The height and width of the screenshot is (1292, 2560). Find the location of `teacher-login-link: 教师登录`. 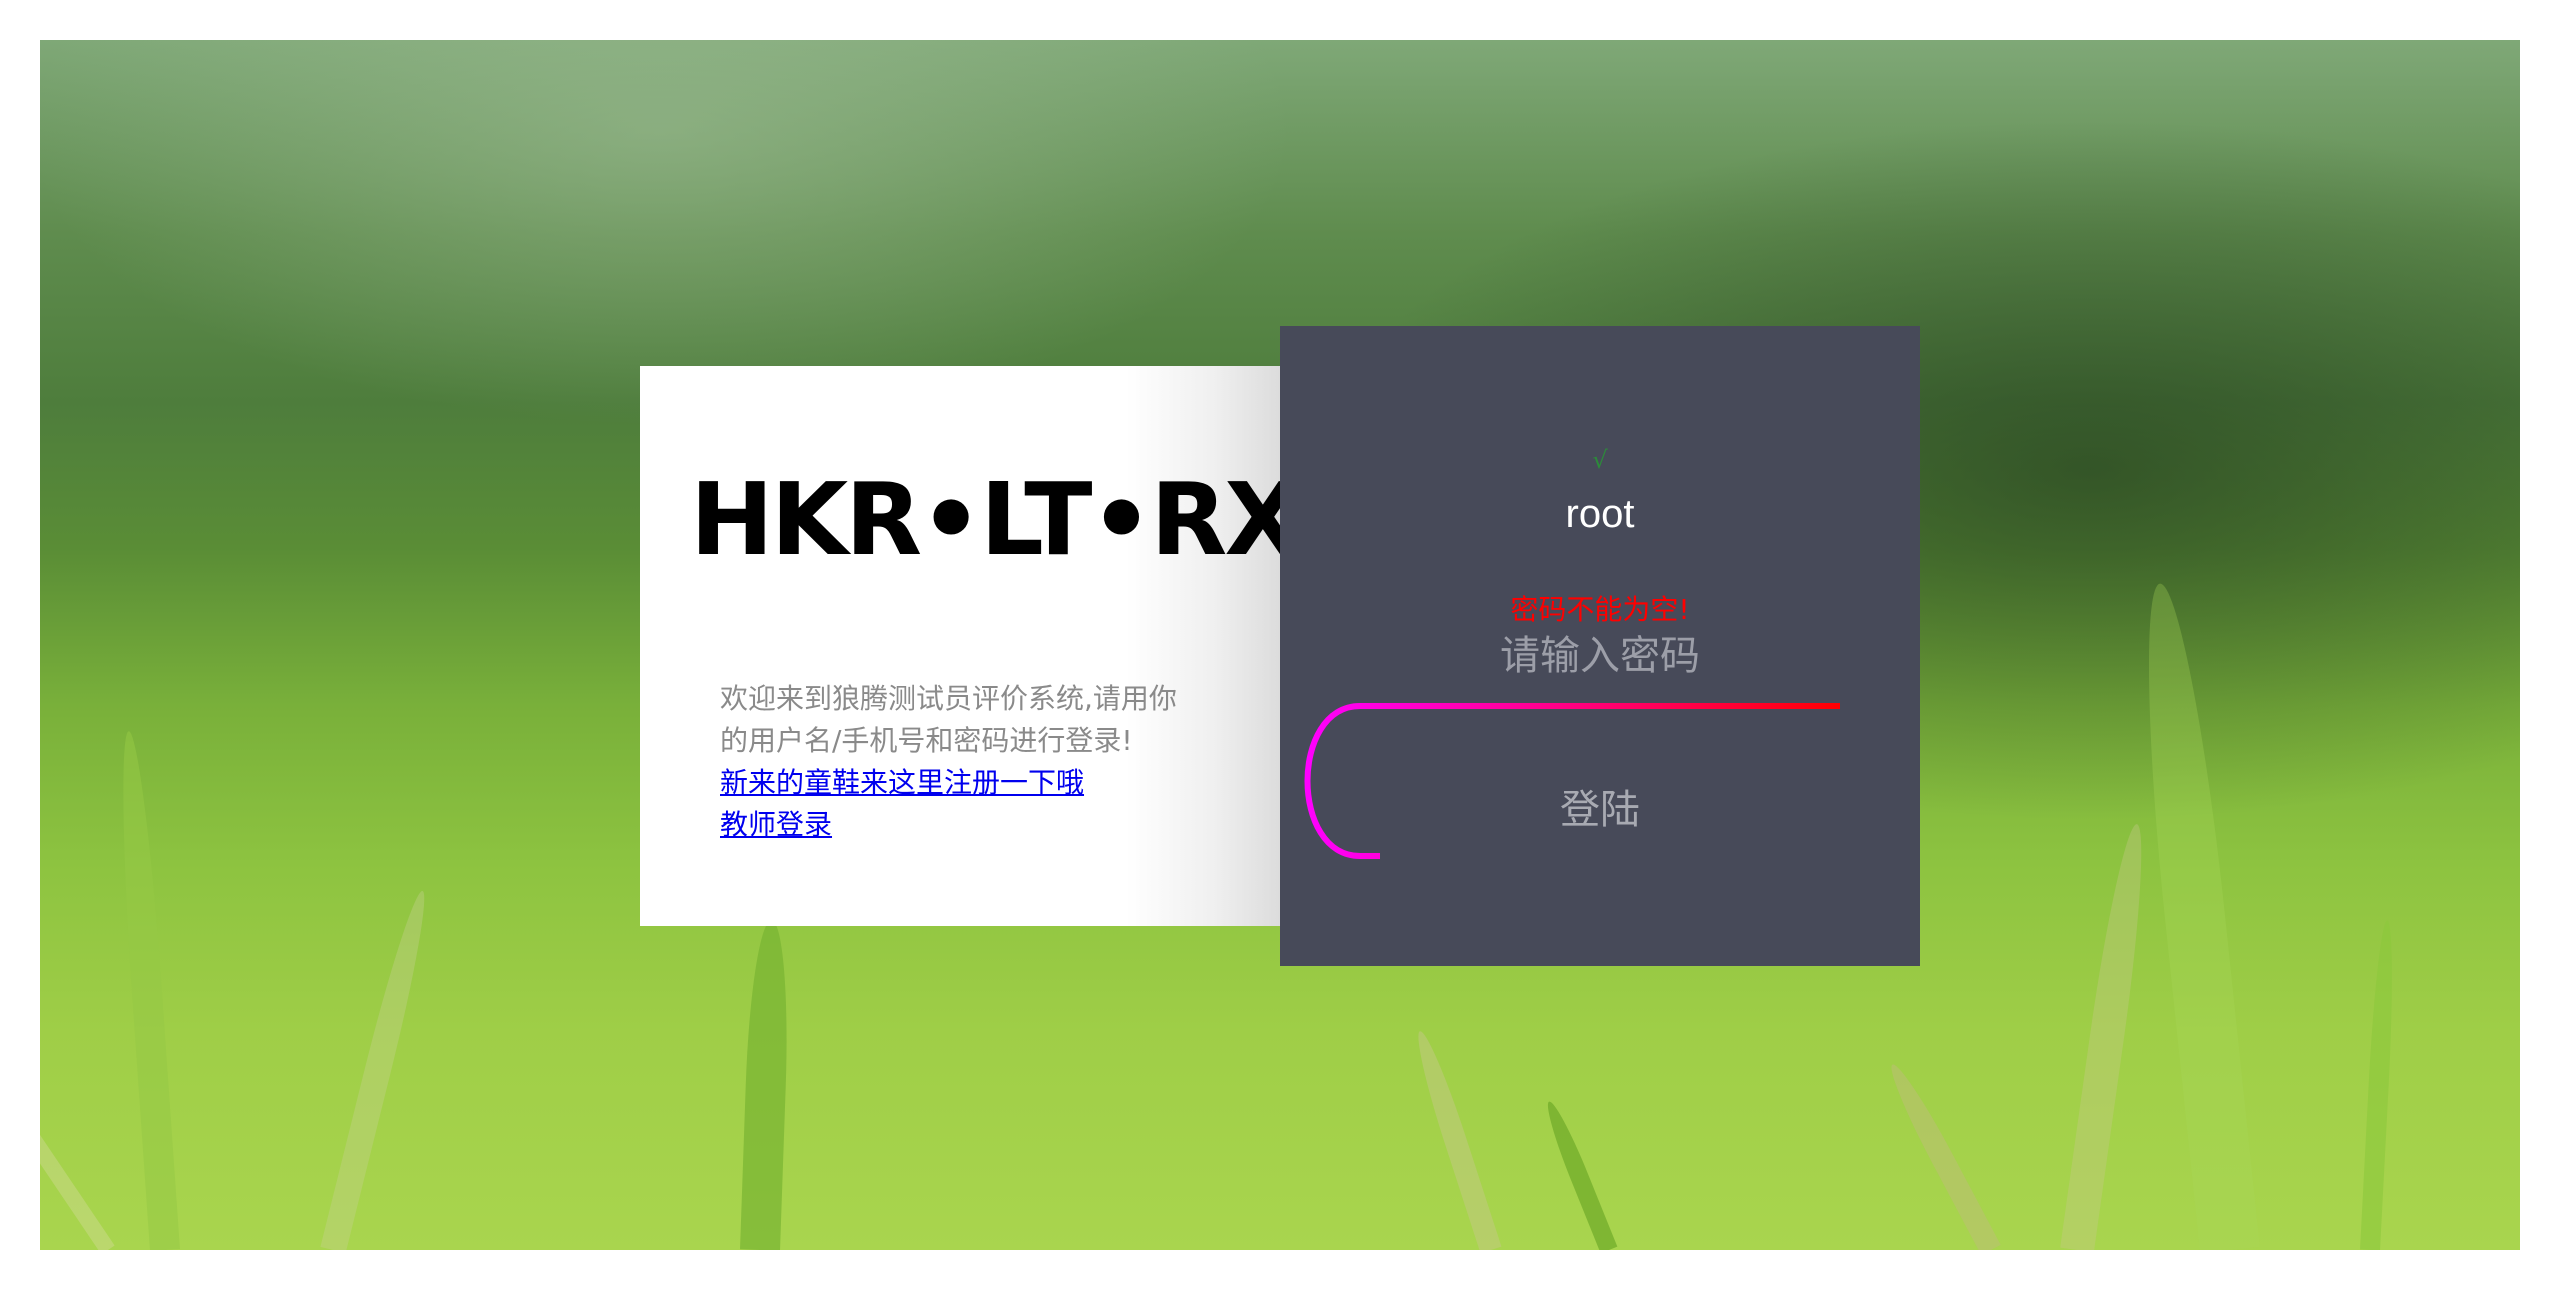

teacher-login-link: 教师登录 is located at coordinates (776, 825).